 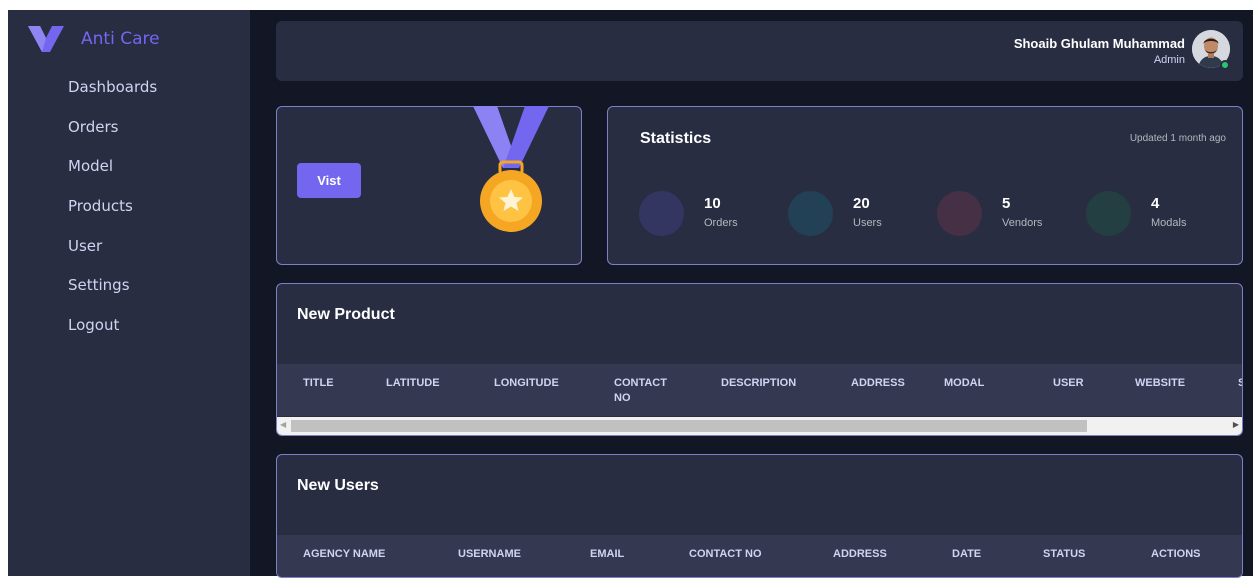 What do you see at coordinates (1108, 213) in the screenshot?
I see `modals-icon` at bounding box center [1108, 213].